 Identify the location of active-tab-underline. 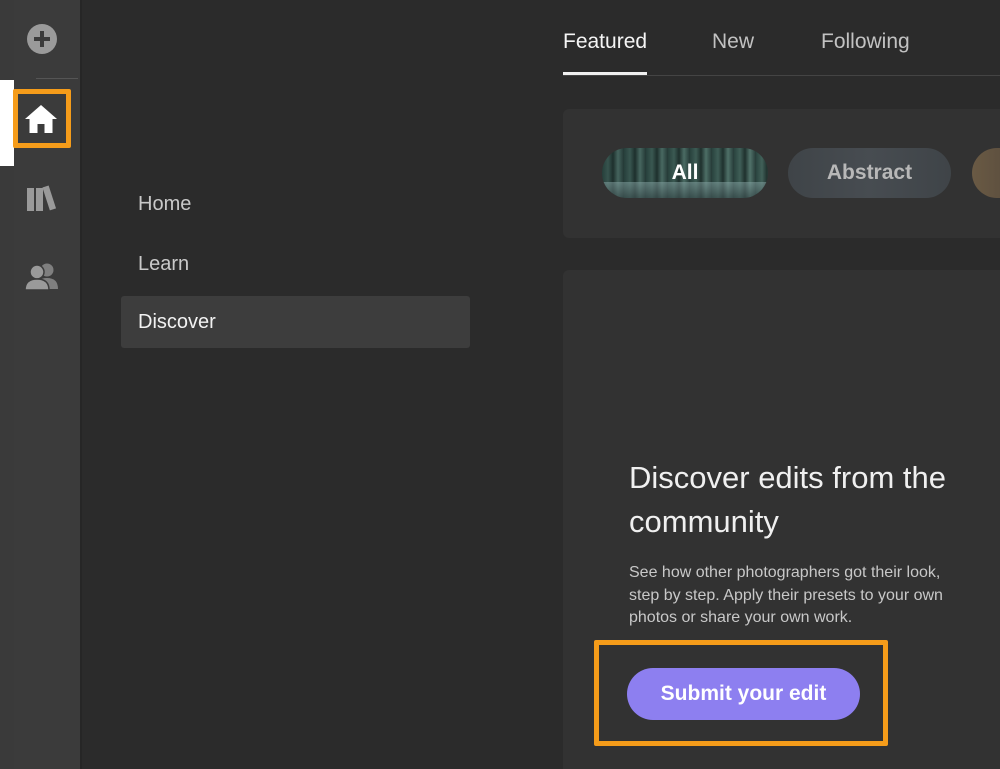
(605, 73).